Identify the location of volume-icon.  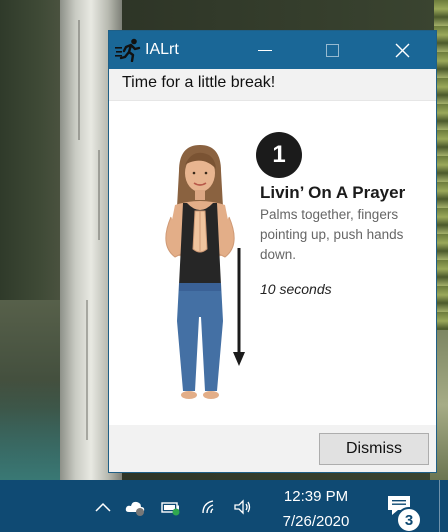
(243, 507).